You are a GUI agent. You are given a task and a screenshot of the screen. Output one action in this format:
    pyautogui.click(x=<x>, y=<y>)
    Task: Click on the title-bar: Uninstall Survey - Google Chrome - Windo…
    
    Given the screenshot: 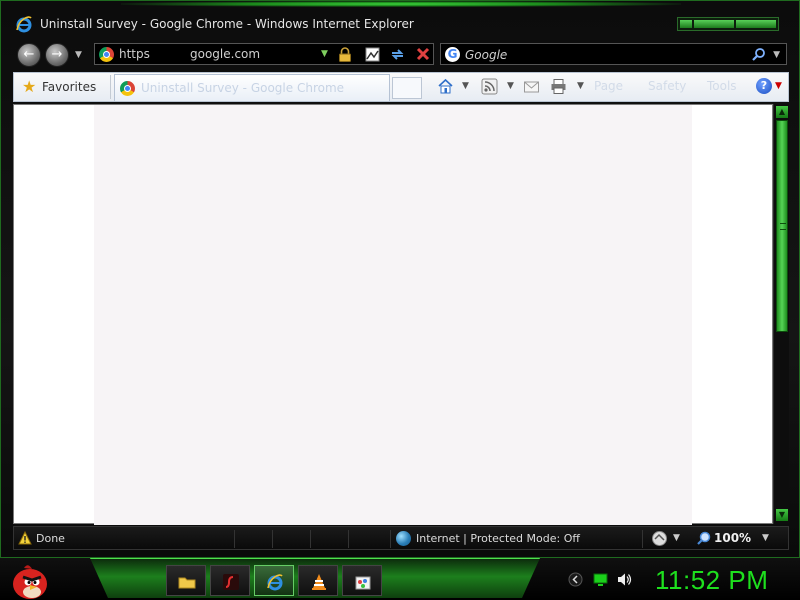 What is the action you would take?
    pyautogui.click(x=400, y=24)
    